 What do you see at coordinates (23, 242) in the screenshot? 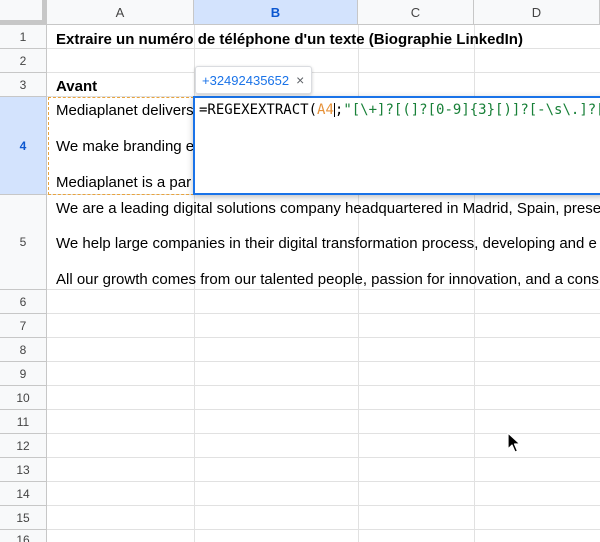
I see `row-header-5: 5` at bounding box center [23, 242].